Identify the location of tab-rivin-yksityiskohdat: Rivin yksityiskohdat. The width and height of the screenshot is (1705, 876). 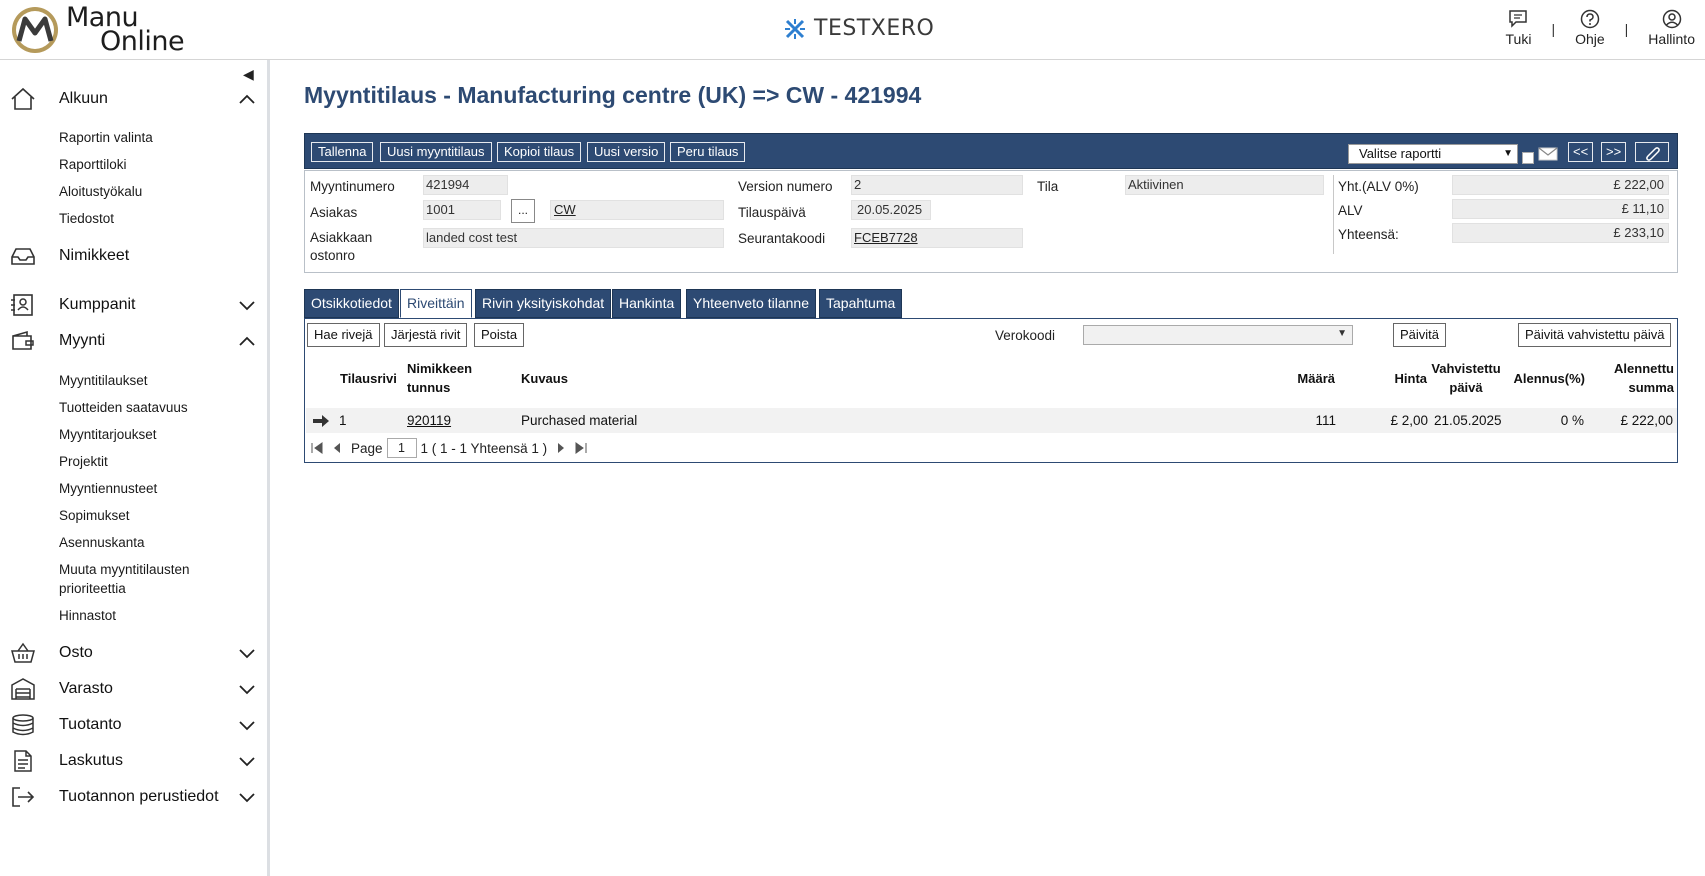
(543, 303).